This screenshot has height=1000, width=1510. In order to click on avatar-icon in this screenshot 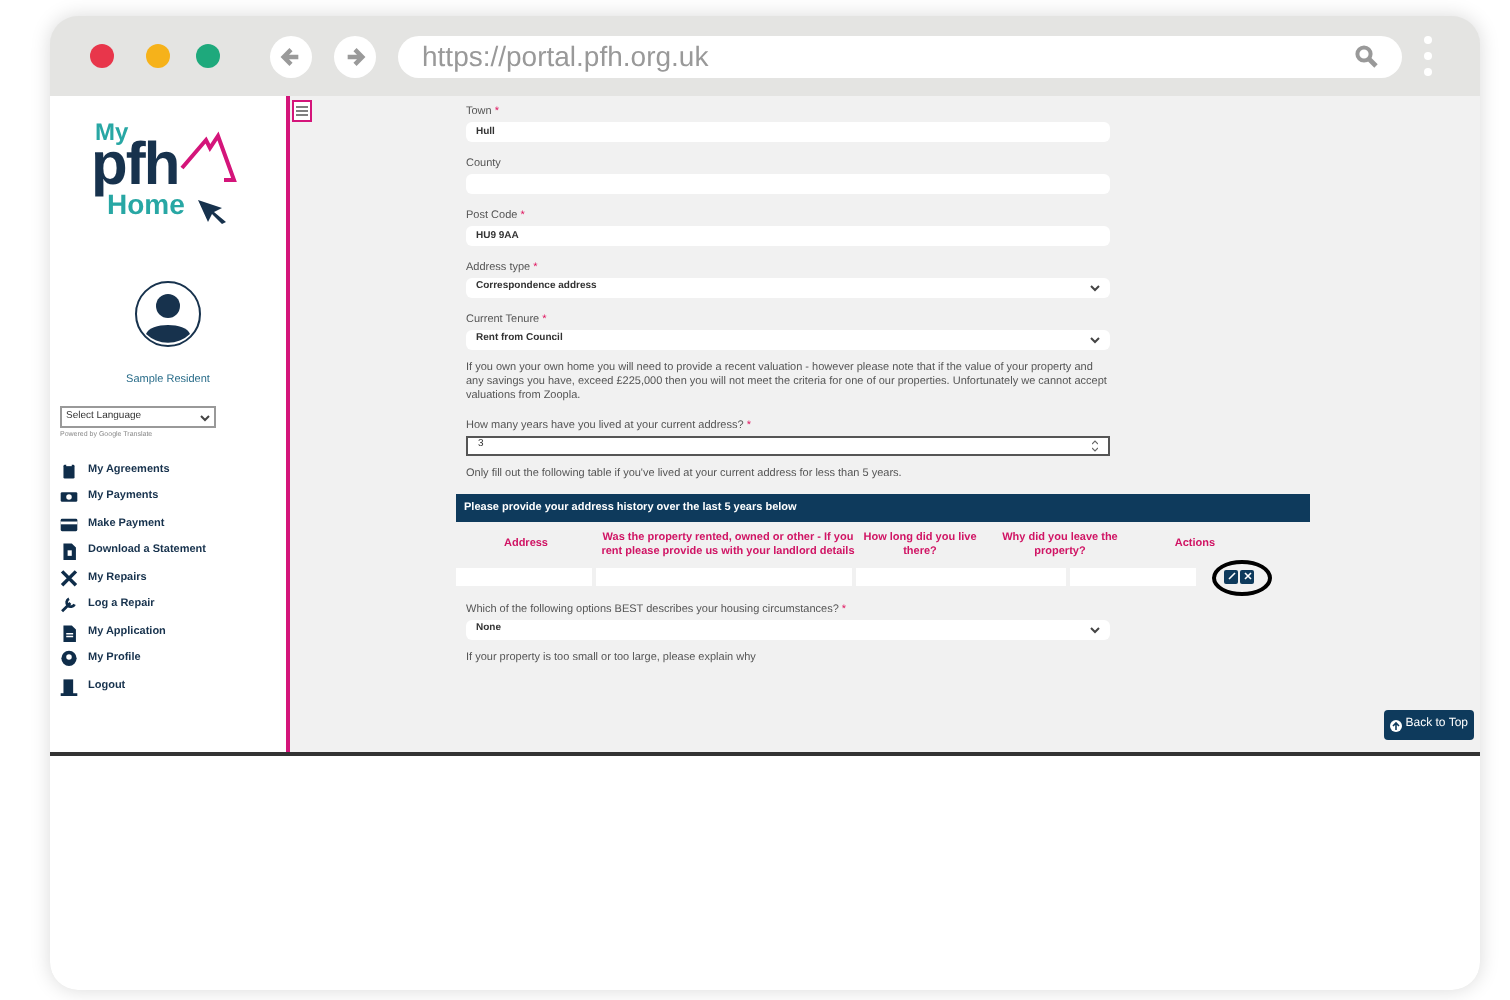, I will do `click(168, 314)`.